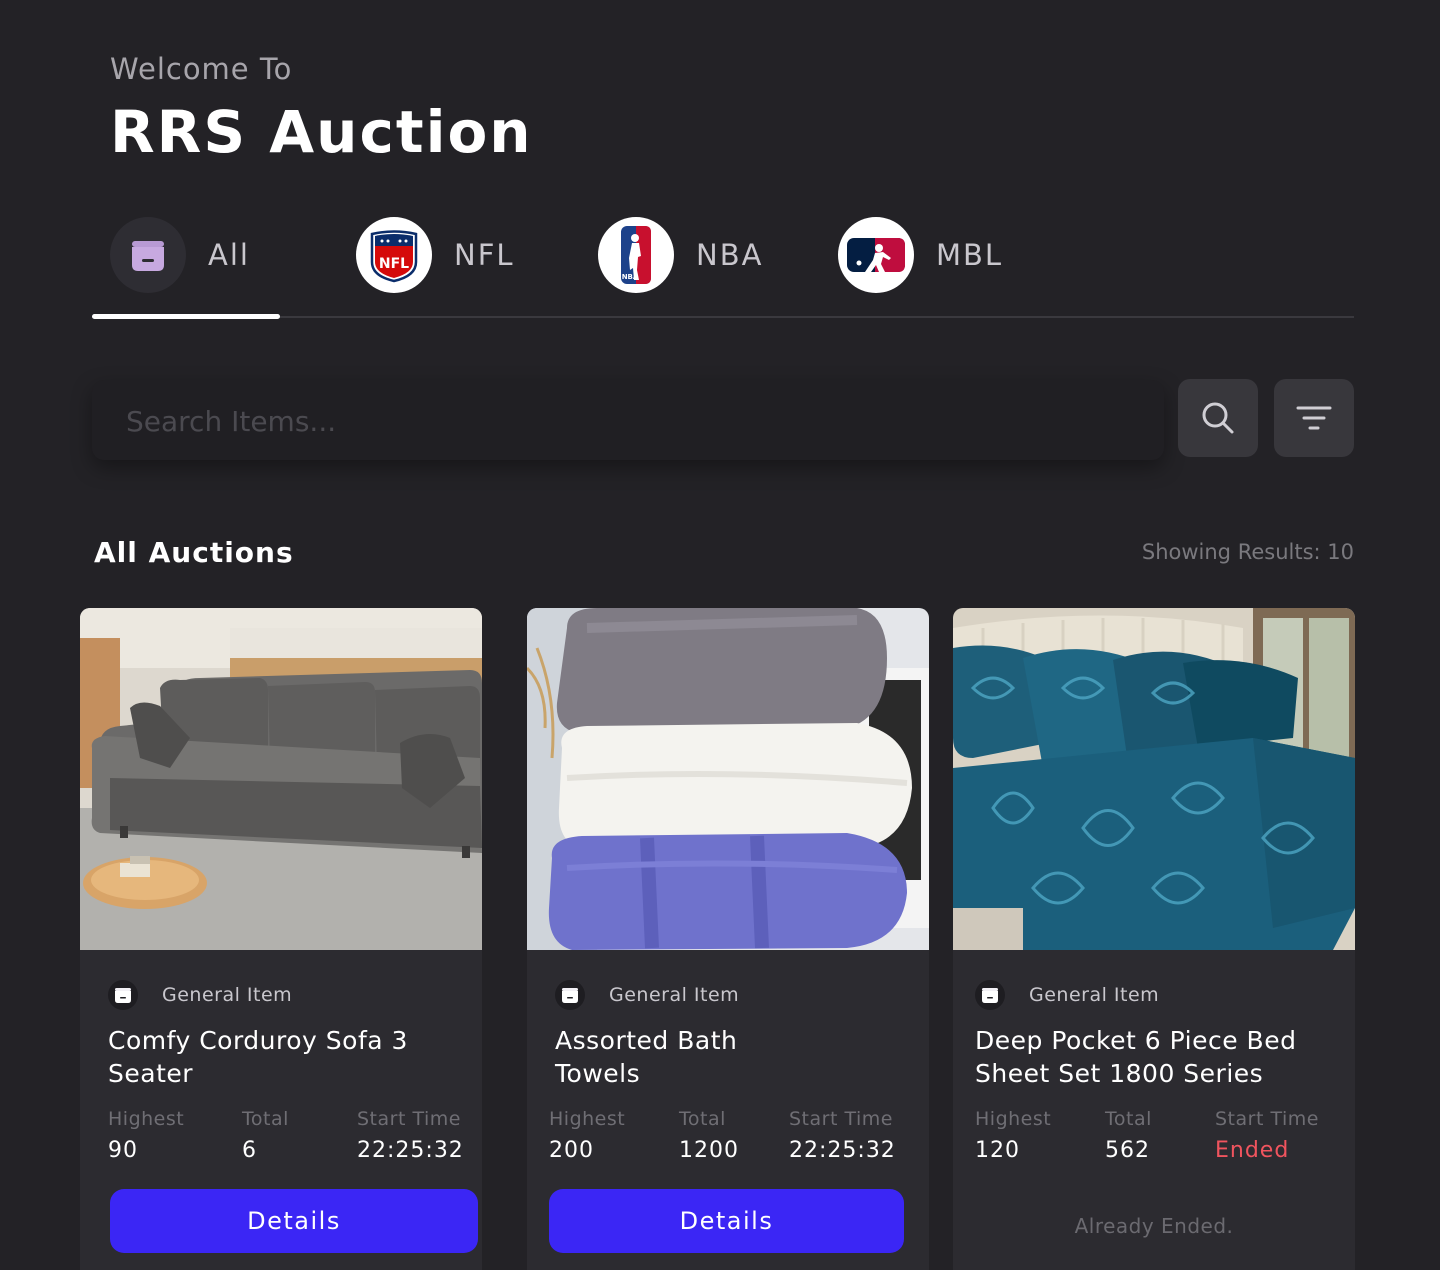  Describe the element at coordinates (1127, 1150) in the screenshot. I see `total-value: 562` at that location.